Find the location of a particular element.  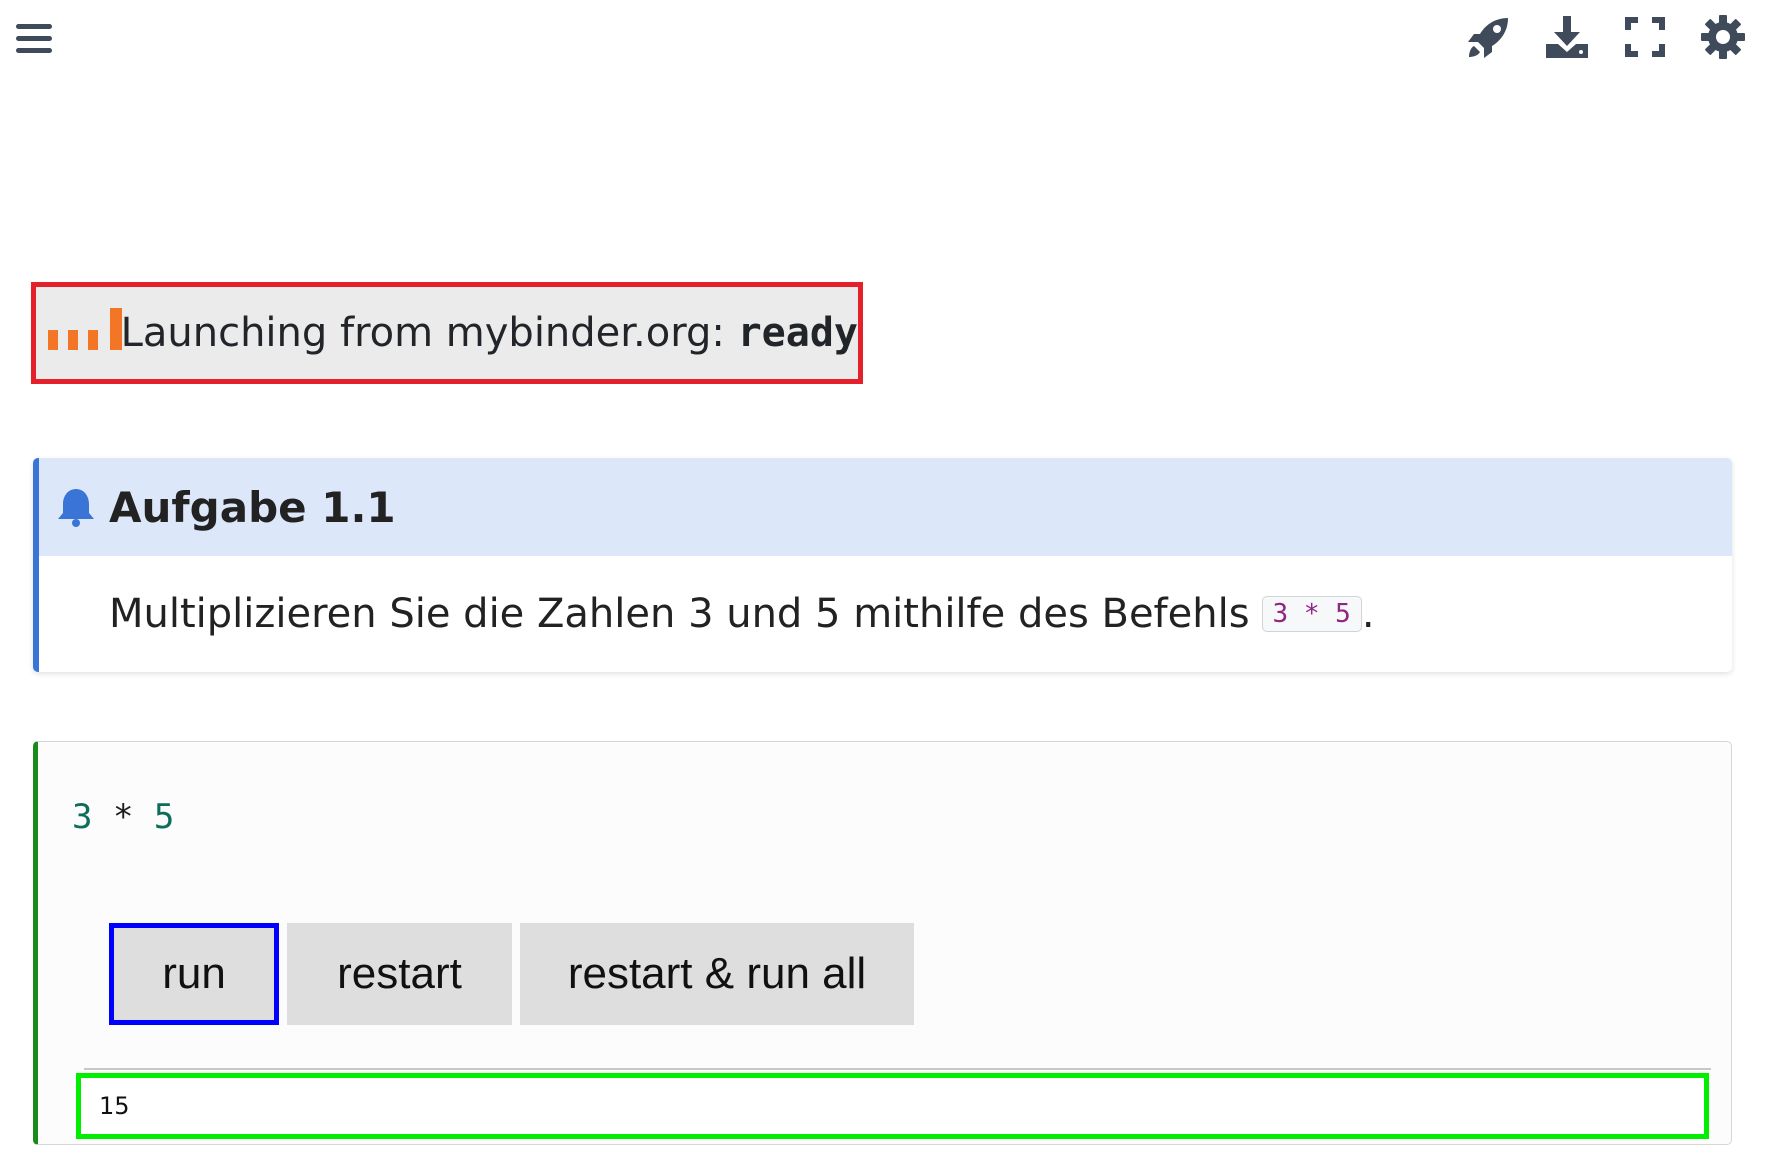

fullscreen-icon is located at coordinates (1645, 37).